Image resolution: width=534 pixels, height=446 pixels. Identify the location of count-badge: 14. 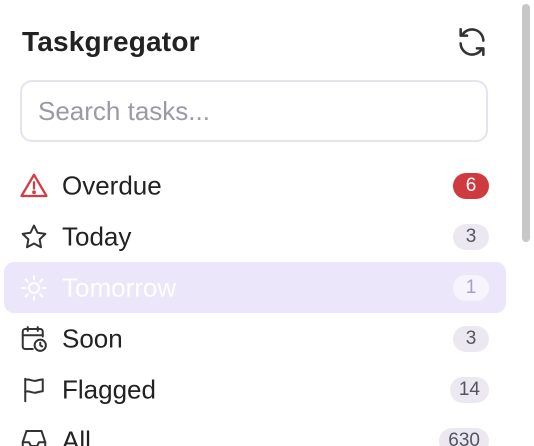
(469, 389).